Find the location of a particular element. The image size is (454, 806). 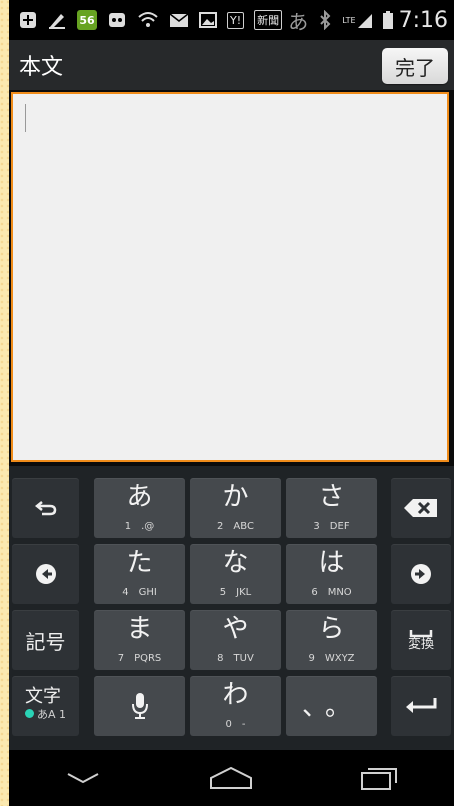

key-sub: DEF is located at coordinates (339, 526).